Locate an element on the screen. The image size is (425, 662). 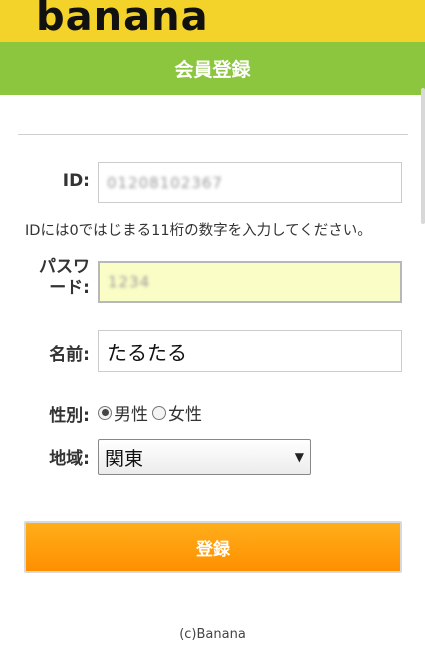
dropdown-arrow-icon: ▼ is located at coordinates (299, 457).